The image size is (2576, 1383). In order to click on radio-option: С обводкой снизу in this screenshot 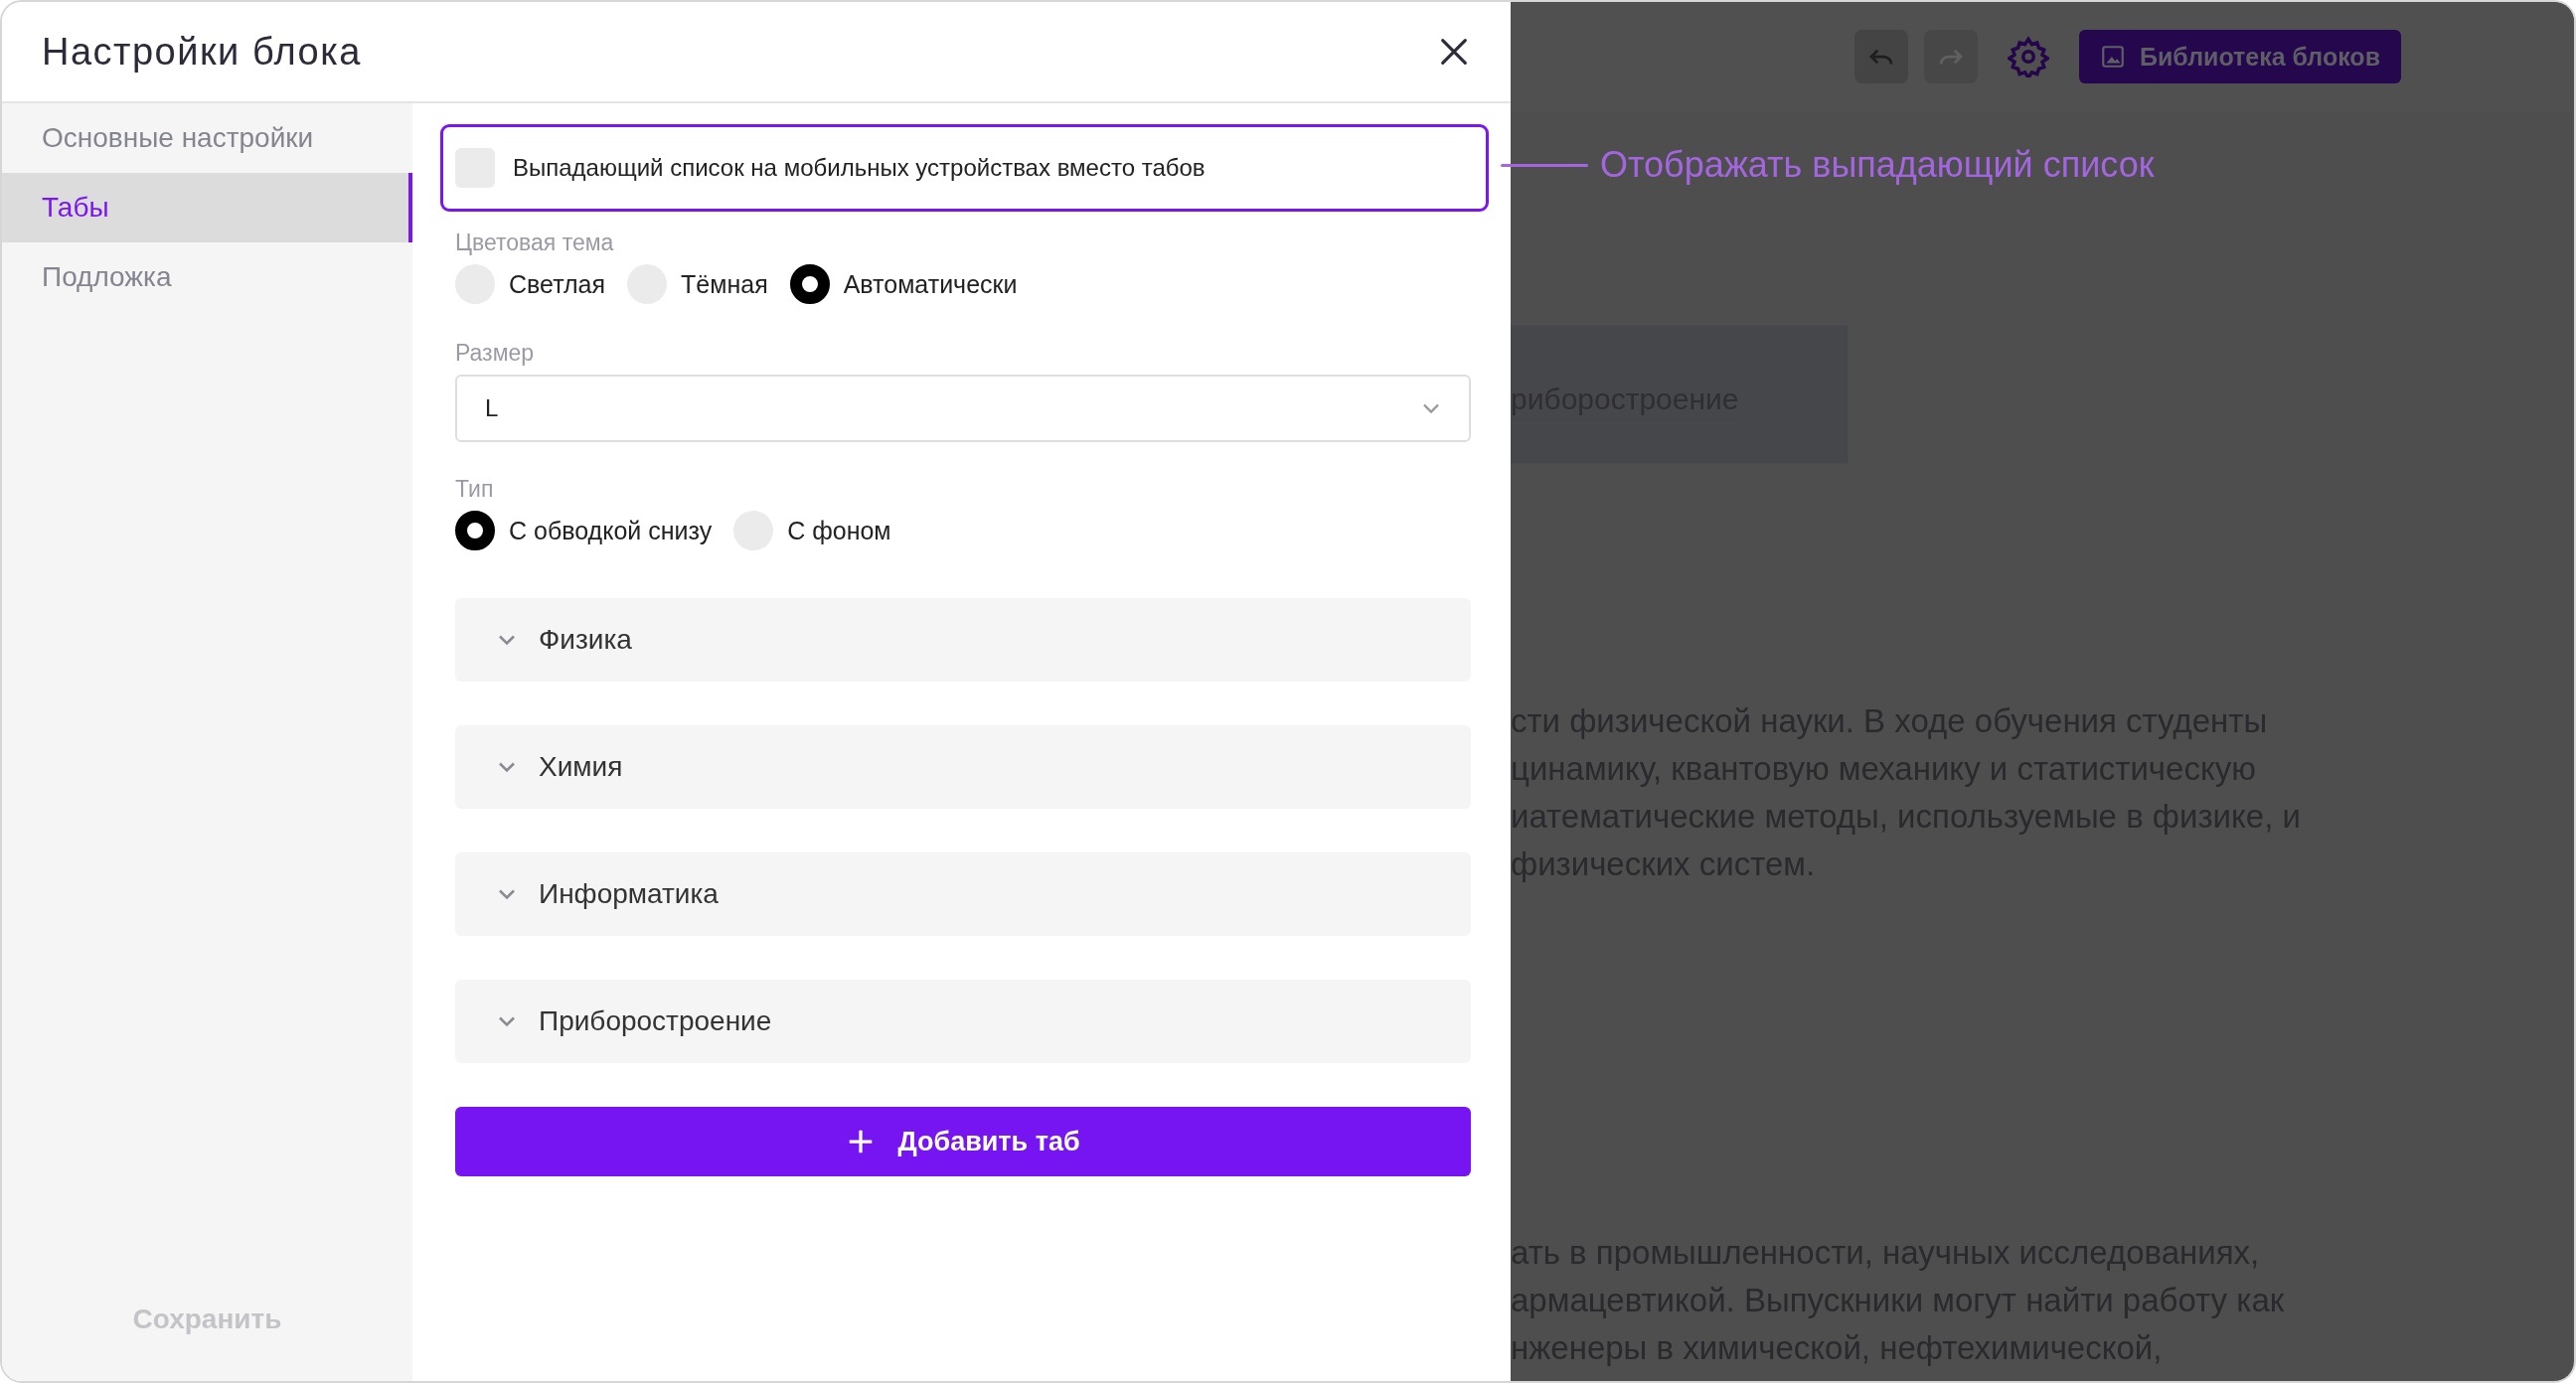, I will do `click(584, 531)`.